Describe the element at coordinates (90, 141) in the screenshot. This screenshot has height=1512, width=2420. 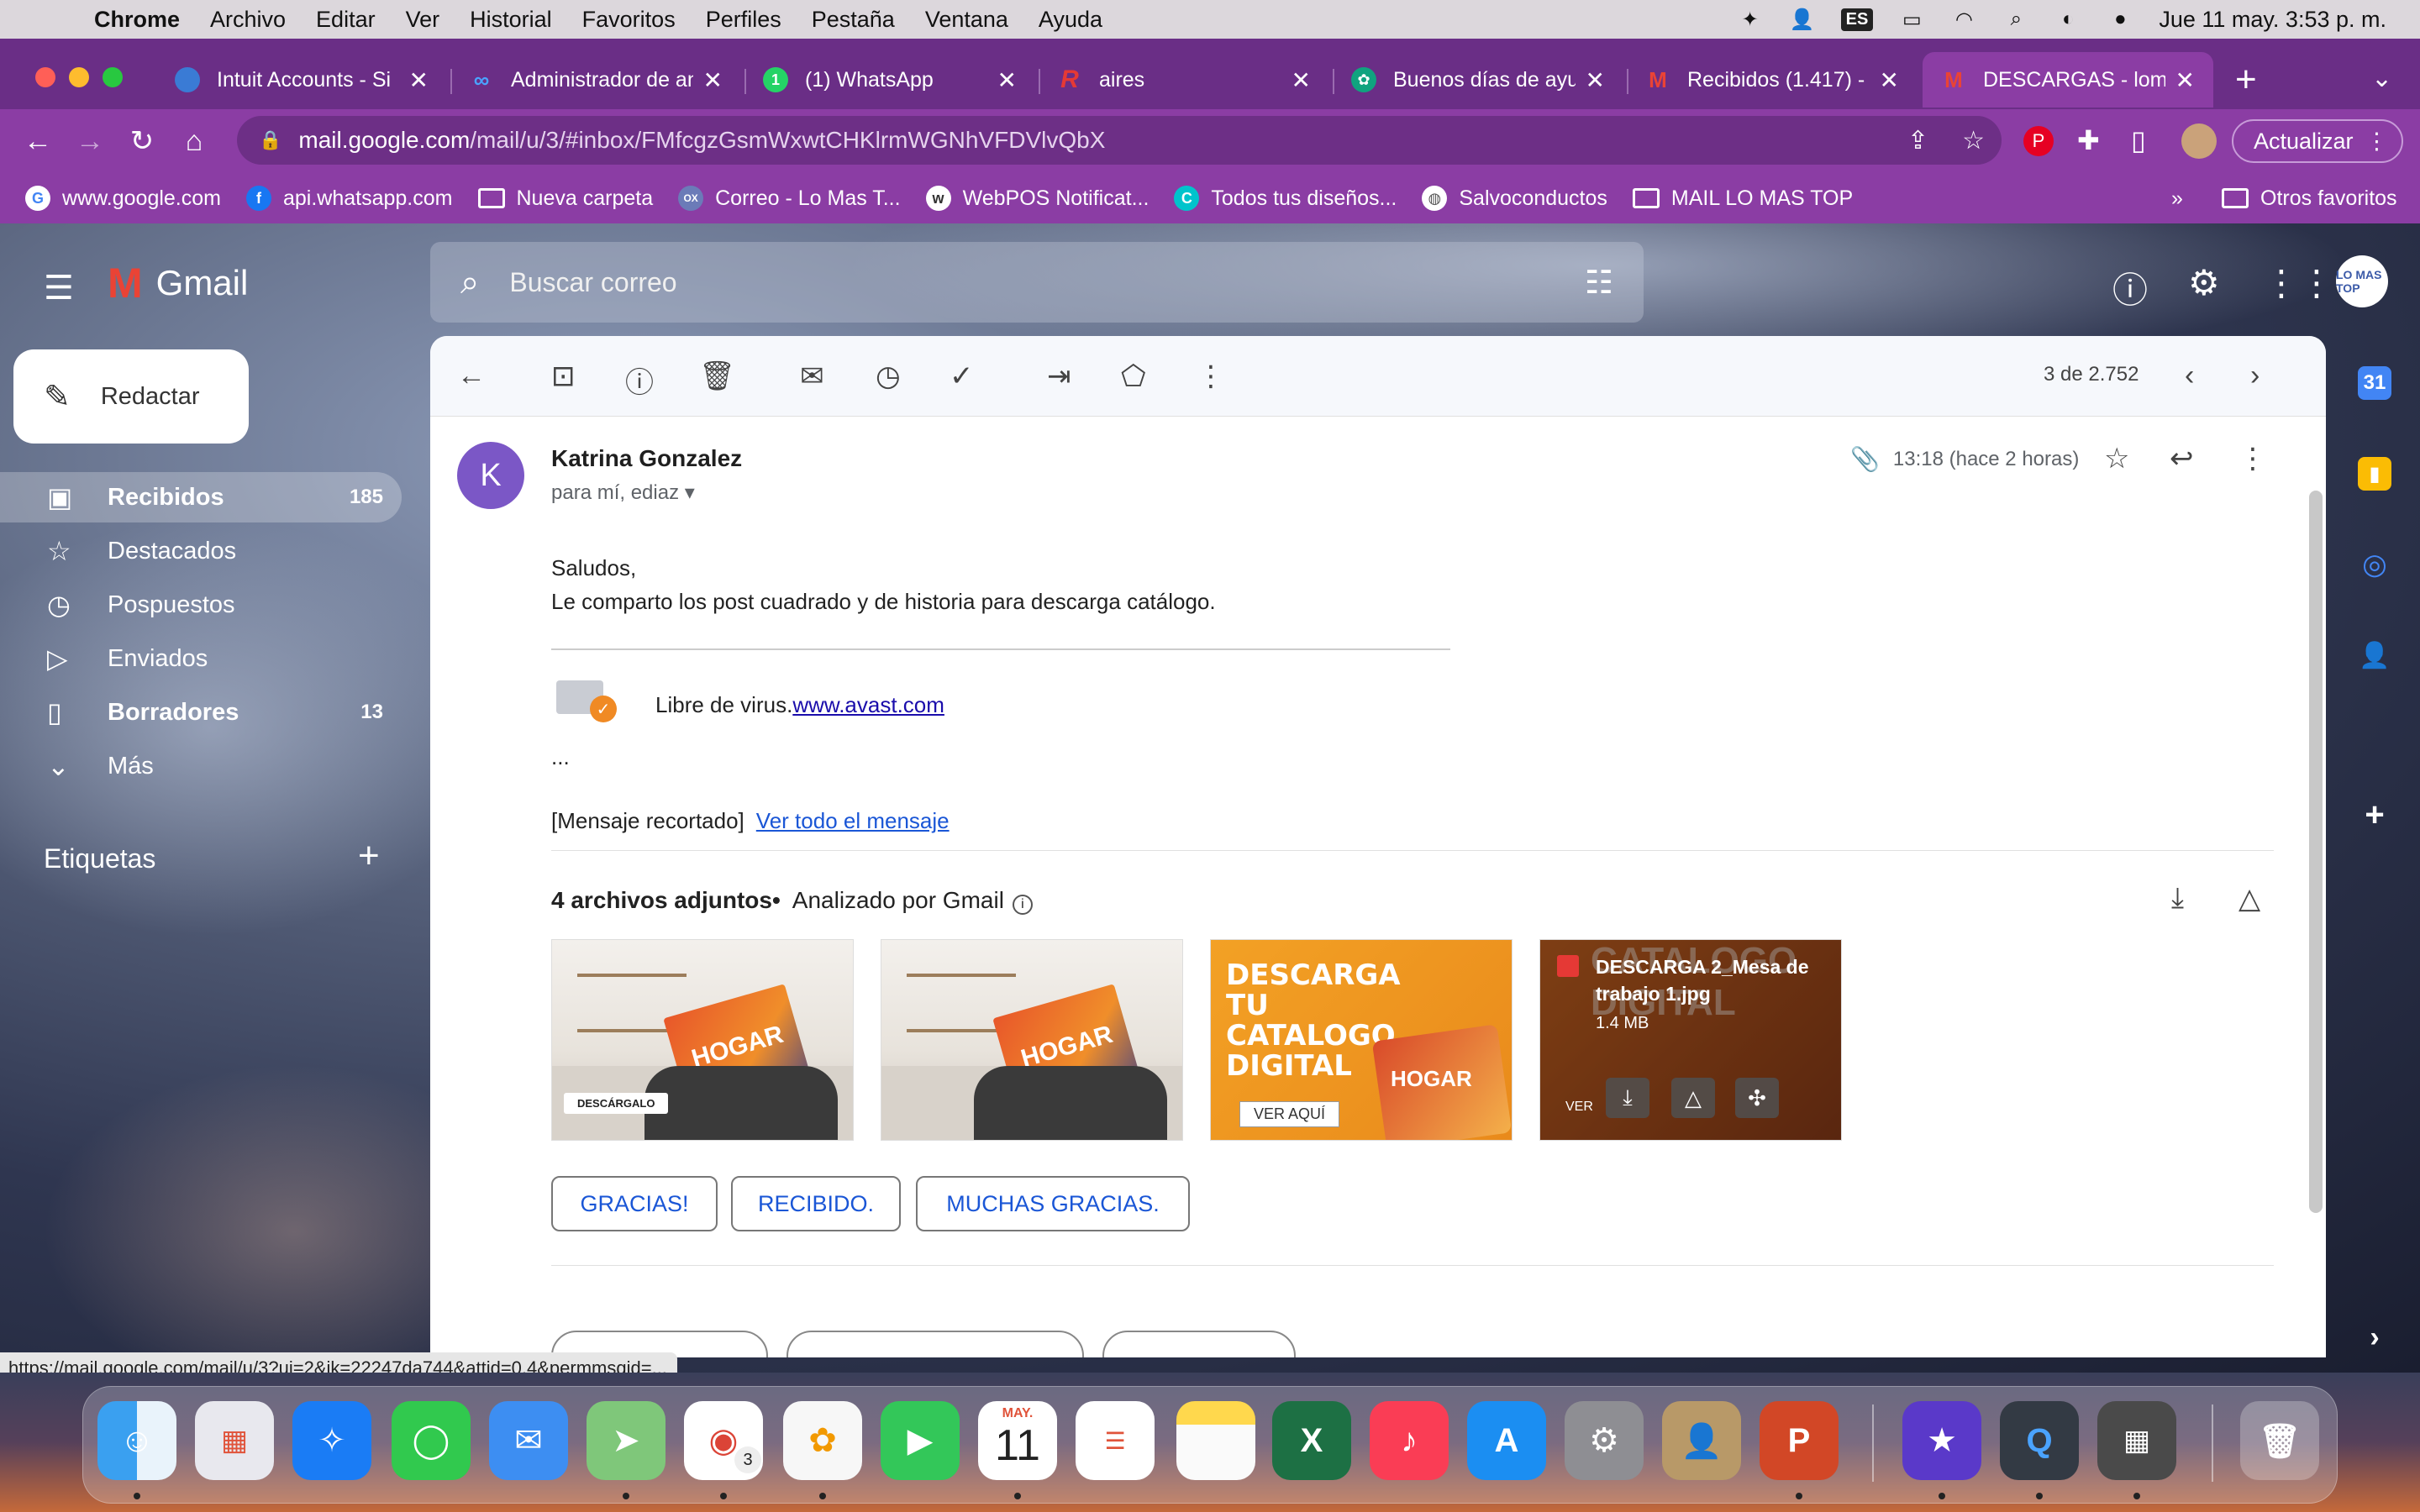
I see `forward-arrow-icon: →` at that location.